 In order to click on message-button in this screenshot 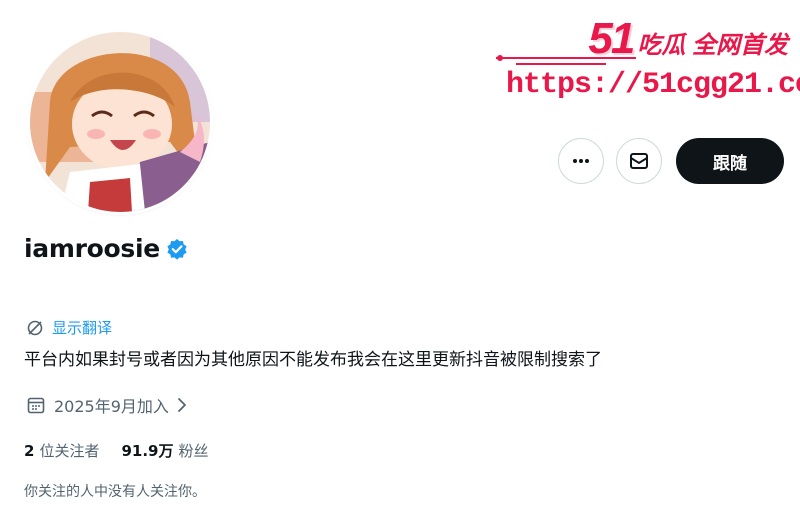, I will do `click(639, 161)`.